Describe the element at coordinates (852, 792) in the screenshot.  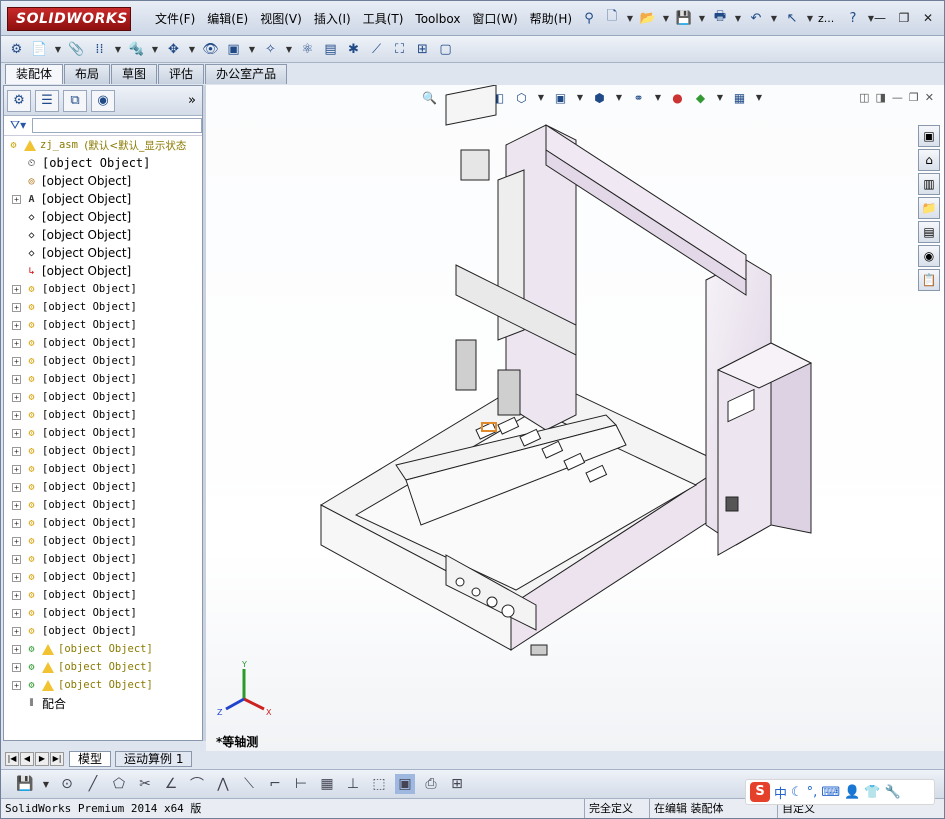
I see `user-icon: 👤` at that location.